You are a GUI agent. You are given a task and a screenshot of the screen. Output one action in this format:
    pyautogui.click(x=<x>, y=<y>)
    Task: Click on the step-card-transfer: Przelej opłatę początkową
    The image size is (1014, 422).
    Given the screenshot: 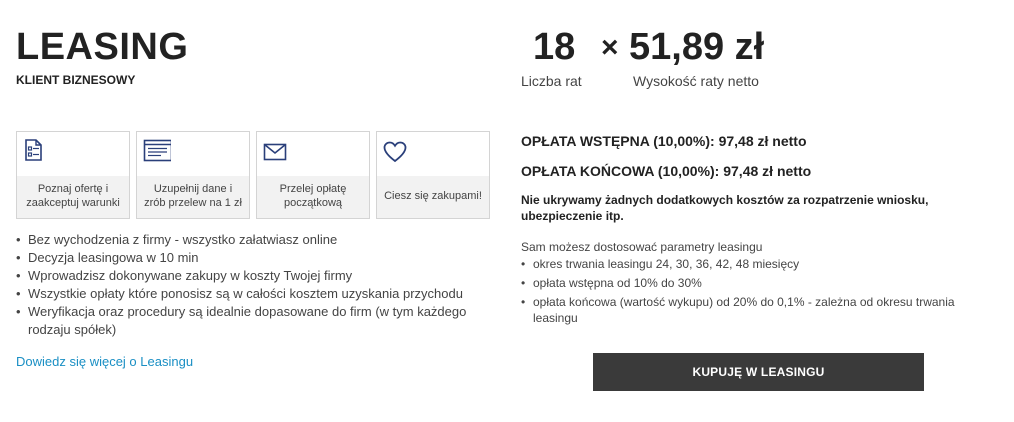 What is the action you would take?
    pyautogui.click(x=313, y=175)
    